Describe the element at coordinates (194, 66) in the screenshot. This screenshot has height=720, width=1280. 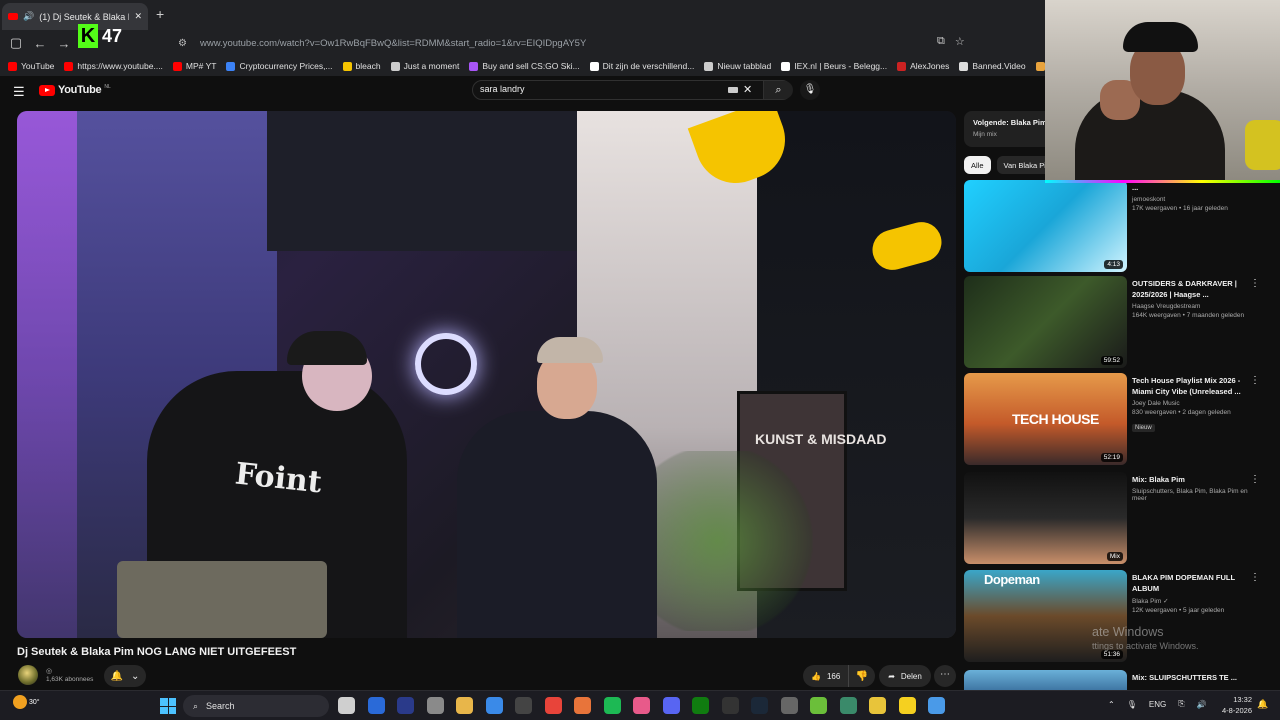
I see `bookmark-item: MP# YT` at that location.